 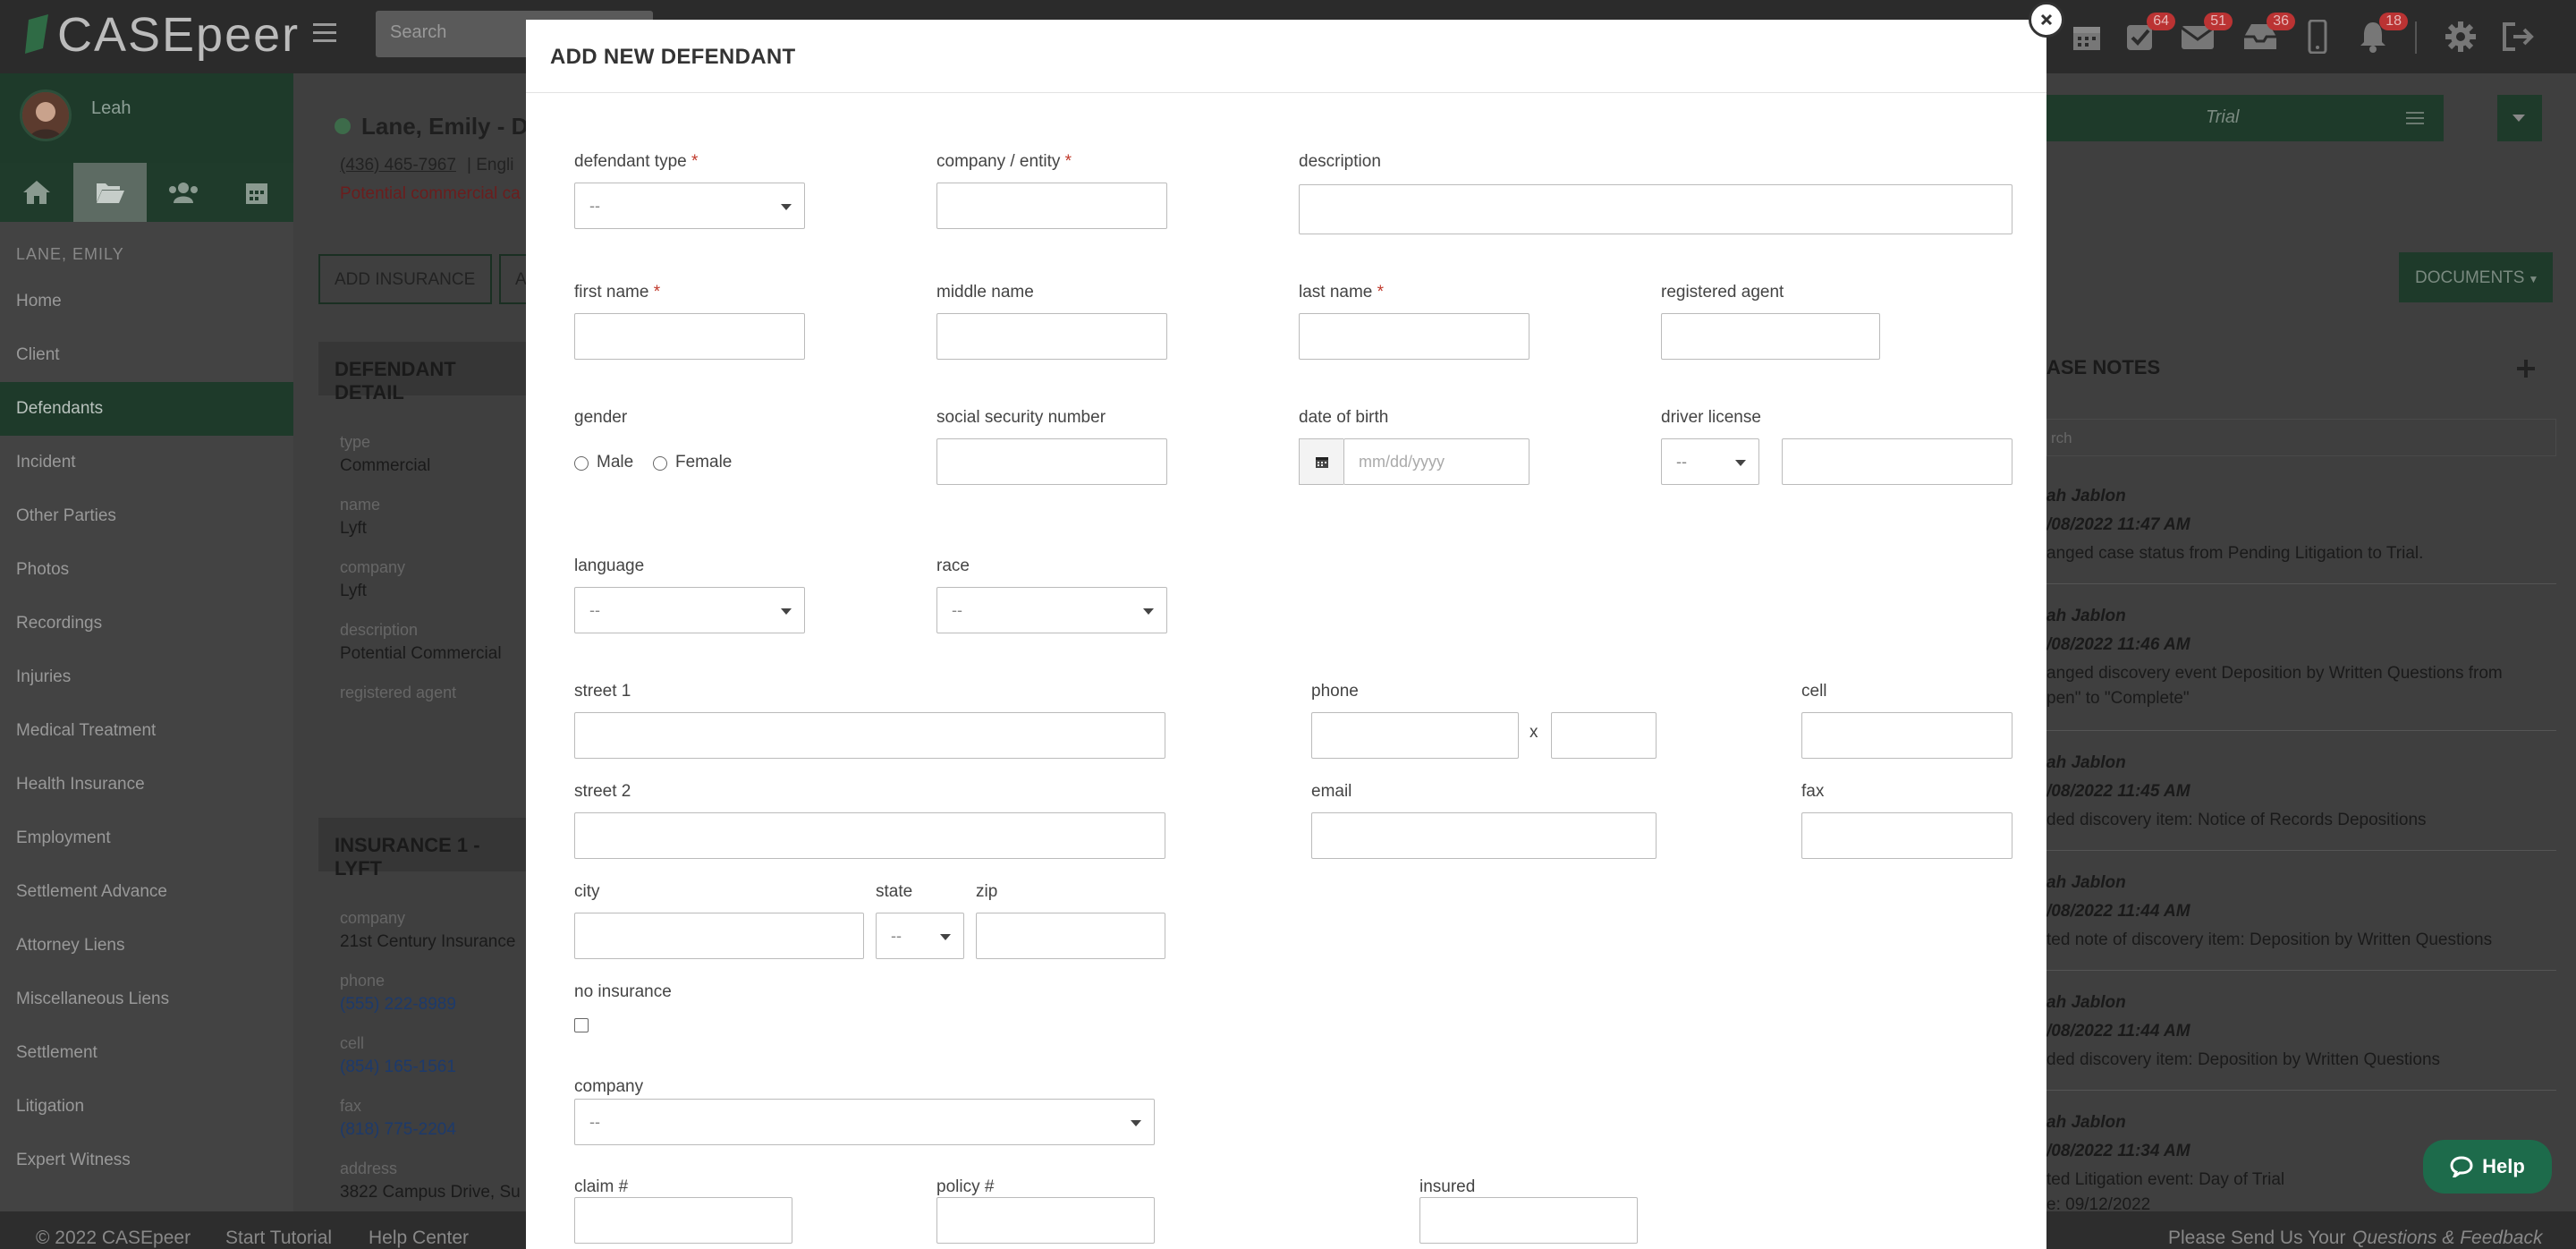 What do you see at coordinates (998, 161) in the screenshot?
I see `label-text: company / entity` at bounding box center [998, 161].